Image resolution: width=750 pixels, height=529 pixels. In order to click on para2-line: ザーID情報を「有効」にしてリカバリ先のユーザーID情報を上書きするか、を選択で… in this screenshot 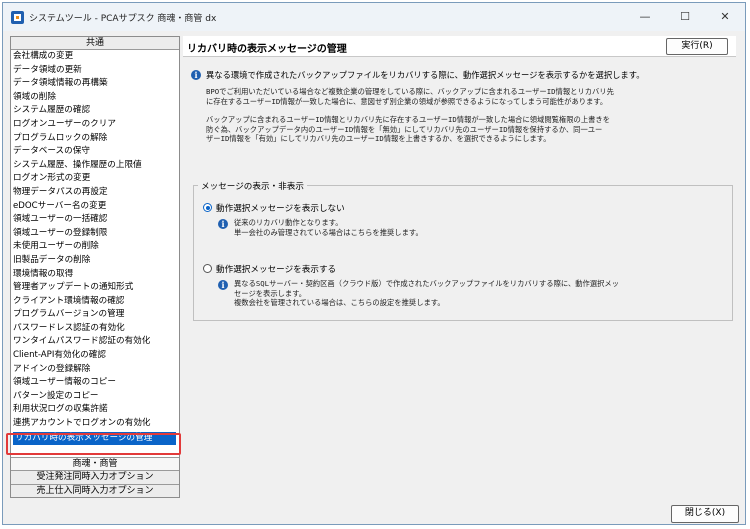, I will do `click(378, 138)`.